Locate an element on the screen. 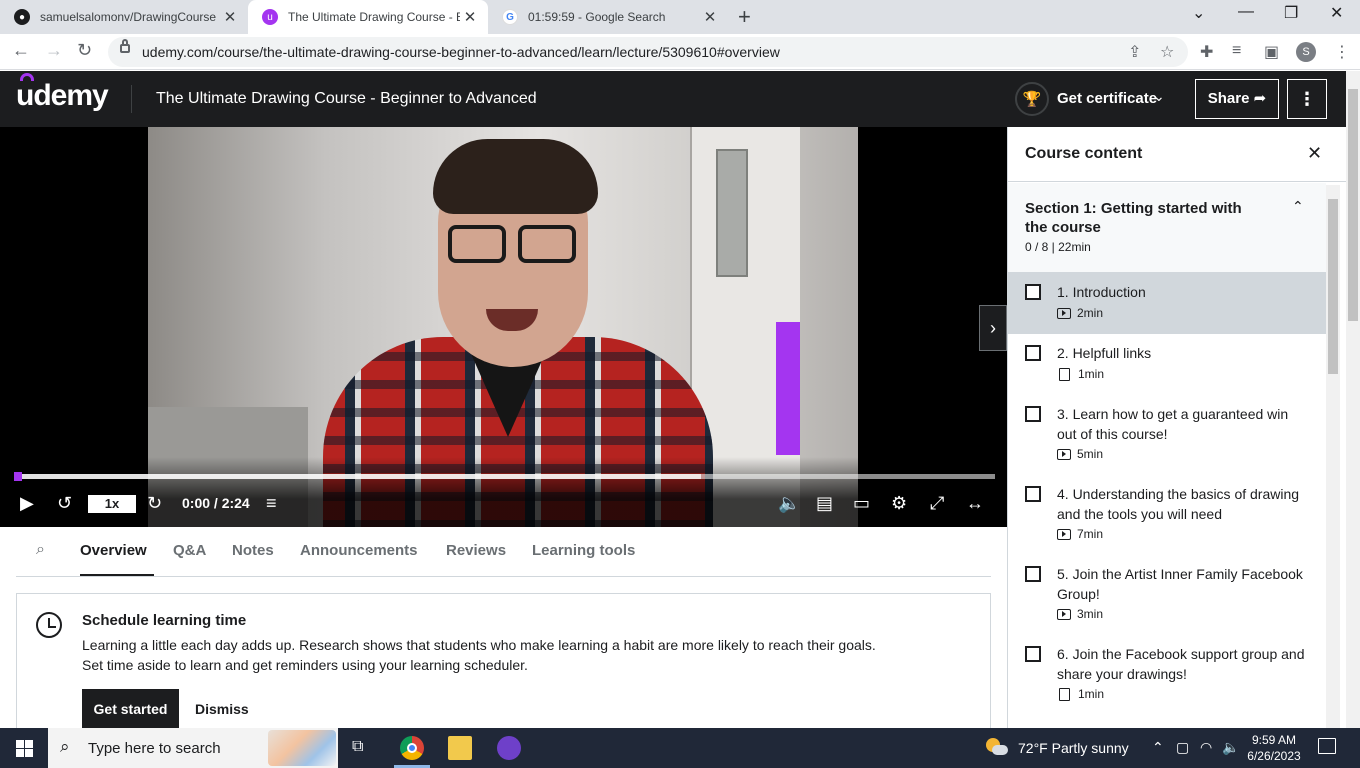  browser-tab-udemy: u The Ultimate Drawing Course - B ✕ is located at coordinates (368, 17).